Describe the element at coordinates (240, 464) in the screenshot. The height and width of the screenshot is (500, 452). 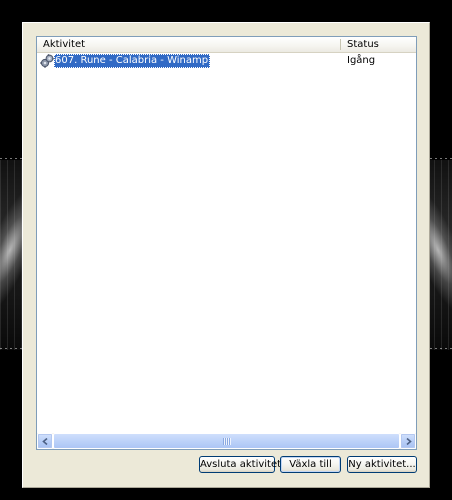
I see `end-task-button: Avsluta aktivitet` at that location.